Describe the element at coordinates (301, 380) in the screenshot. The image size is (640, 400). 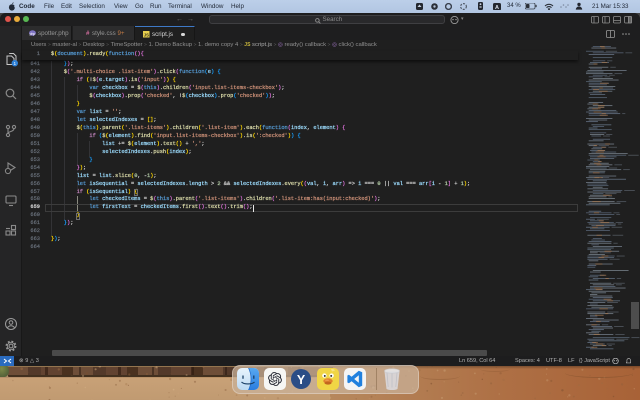
I see `svg-text: Y` at that location.